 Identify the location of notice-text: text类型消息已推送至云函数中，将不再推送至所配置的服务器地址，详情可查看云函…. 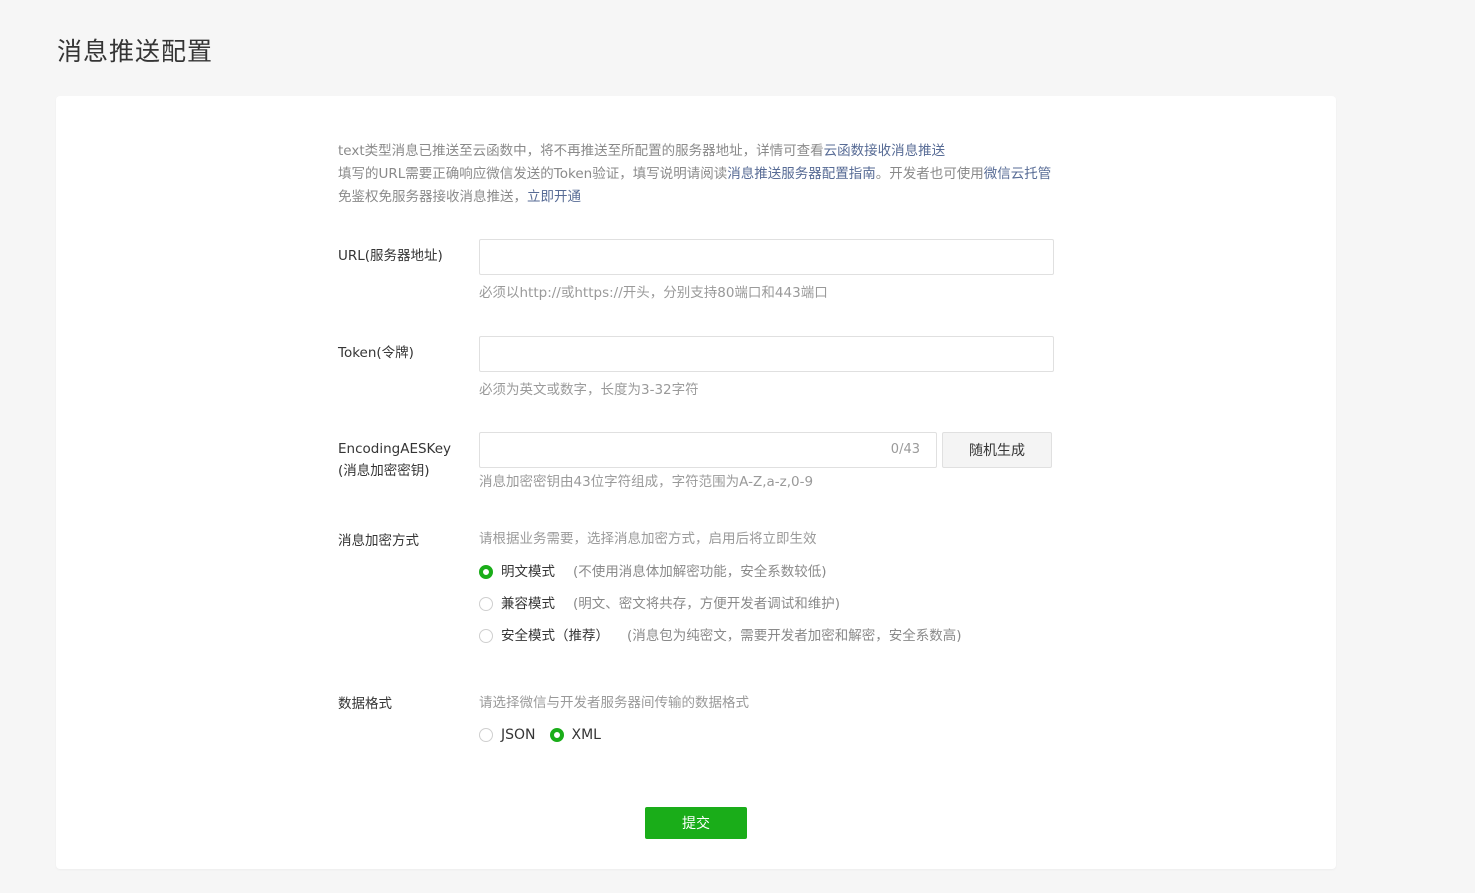
(698, 174).